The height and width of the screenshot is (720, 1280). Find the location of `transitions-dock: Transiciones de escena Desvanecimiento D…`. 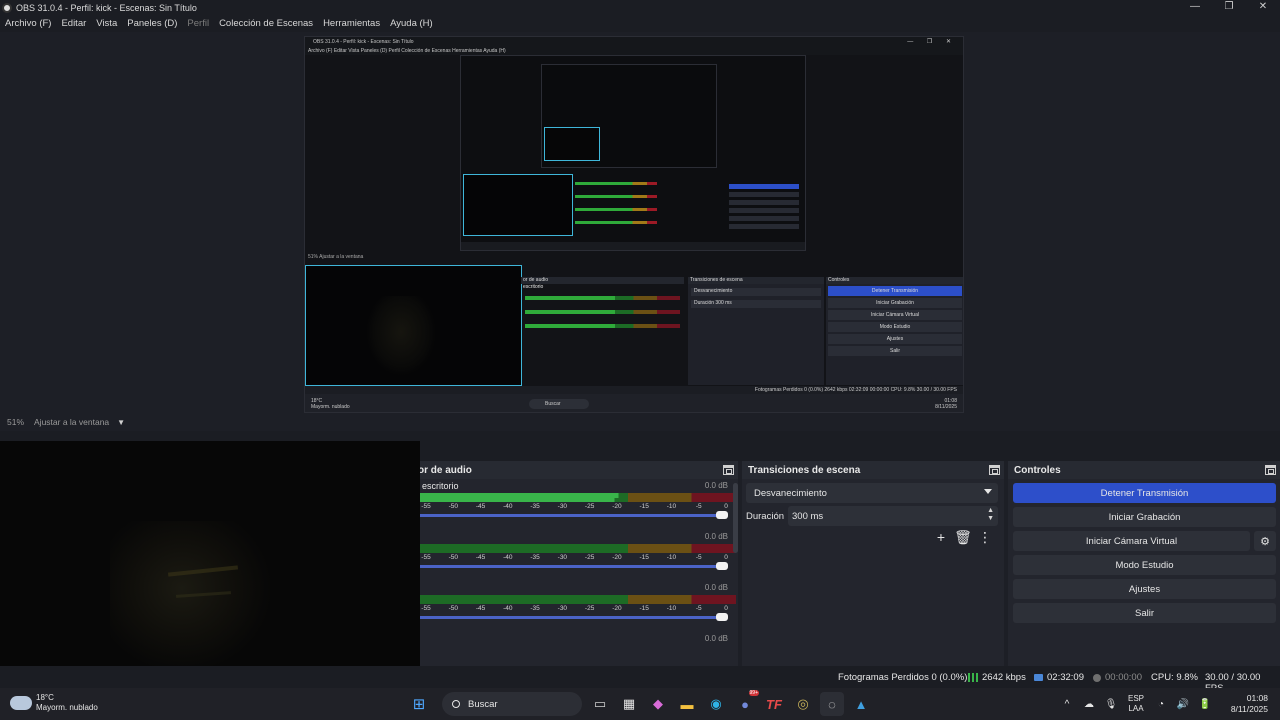

transitions-dock: Transiciones de escena Desvanecimiento D… is located at coordinates (873, 563).